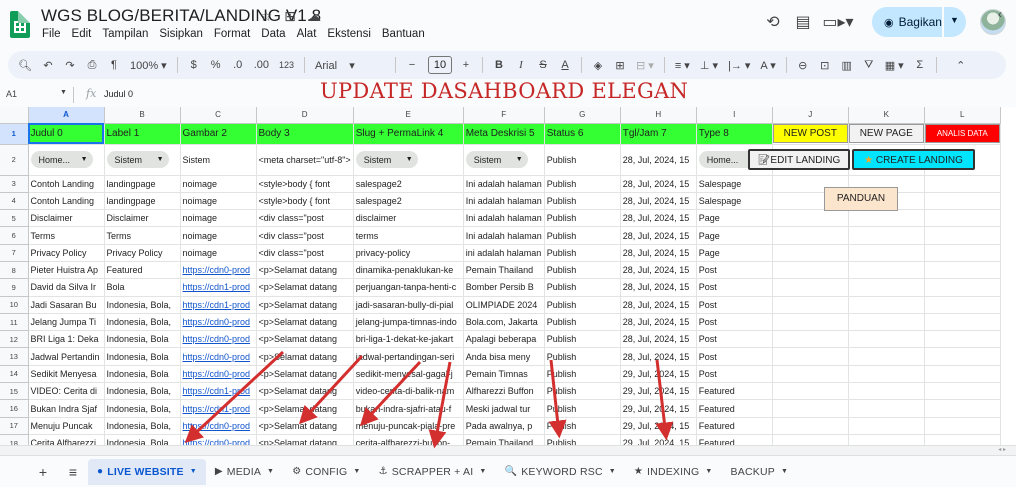 This screenshot has height=487, width=1016. Describe the element at coordinates (504, 439) in the screenshot. I see `cell: Pemain Thailand` at that location.